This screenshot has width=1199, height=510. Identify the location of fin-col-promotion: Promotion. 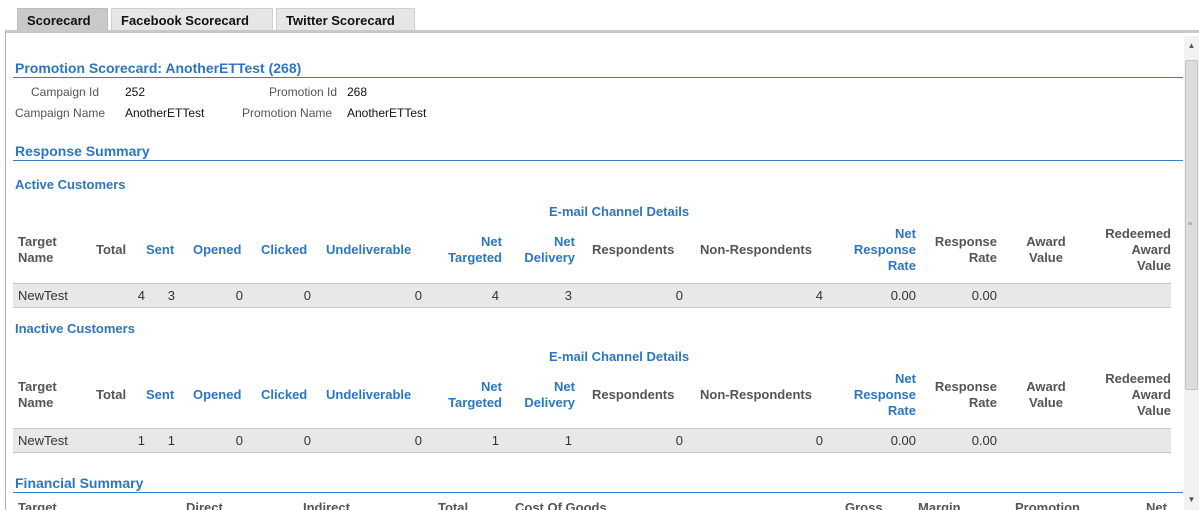
(1047, 505).